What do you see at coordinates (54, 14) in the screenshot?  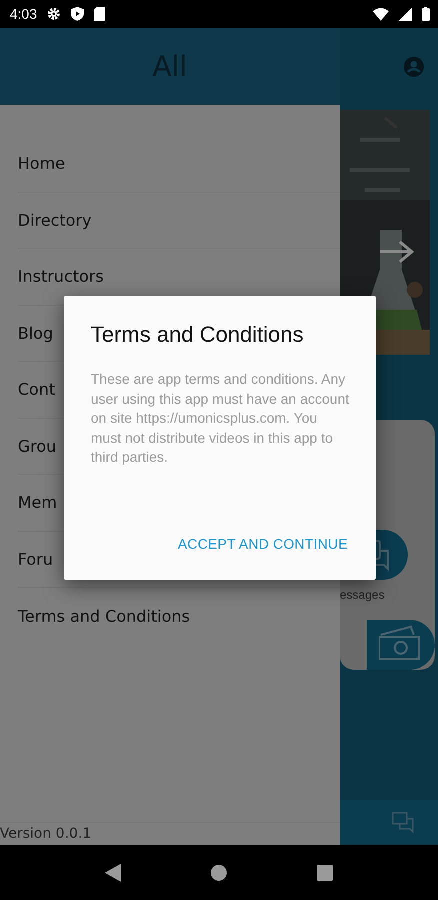 I see `gear-icon` at bounding box center [54, 14].